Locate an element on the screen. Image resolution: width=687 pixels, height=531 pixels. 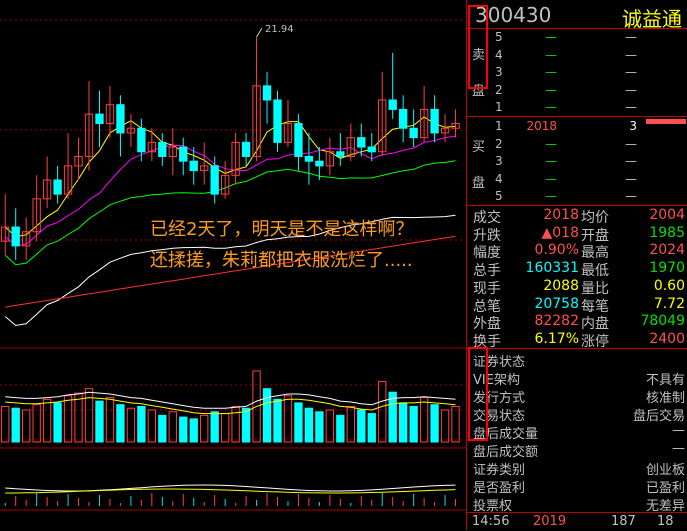
level-label: 3 is located at coordinates (499, 161).